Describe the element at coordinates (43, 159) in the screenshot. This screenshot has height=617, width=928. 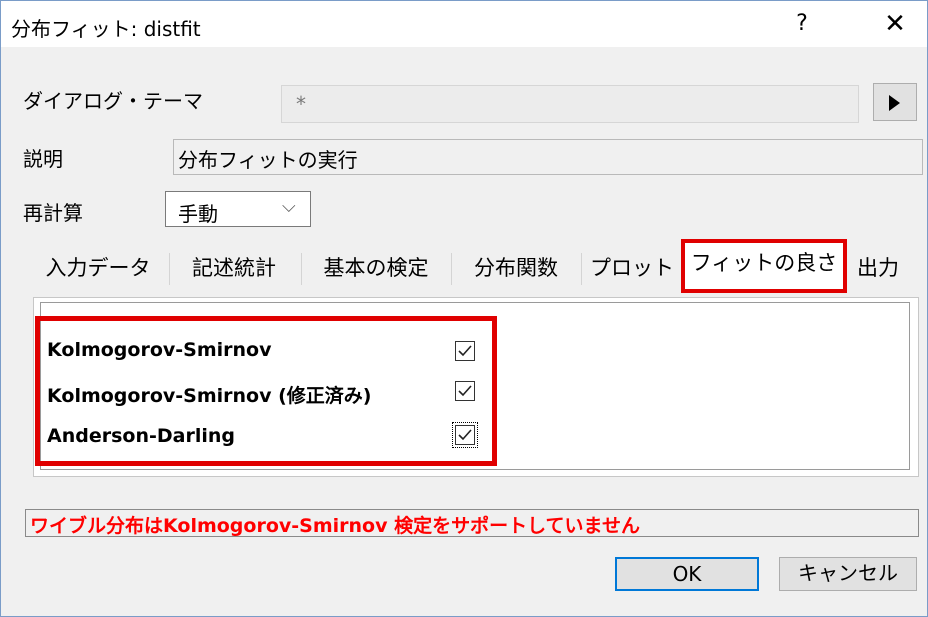
I see `description-label: 説明` at that location.